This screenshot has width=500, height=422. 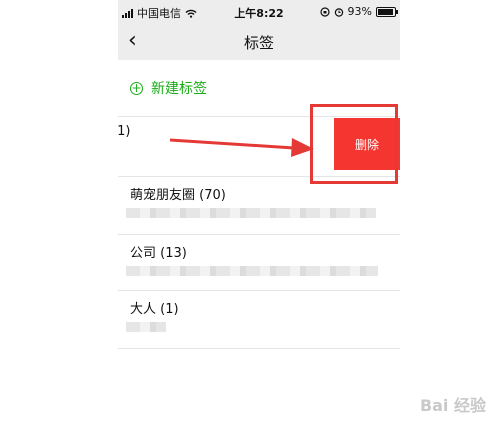 I want to click on status-right: 93%, so click(x=358, y=11).